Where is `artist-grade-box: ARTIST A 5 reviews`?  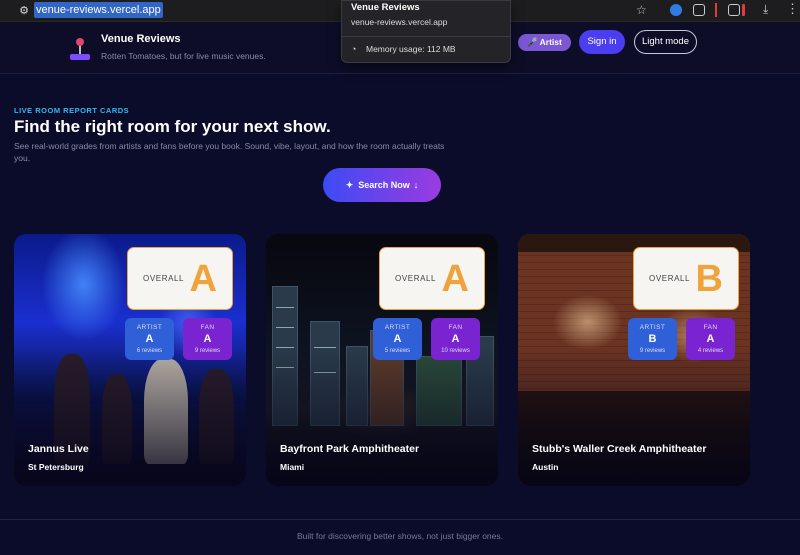 artist-grade-box: ARTIST A 5 reviews is located at coordinates (397, 339).